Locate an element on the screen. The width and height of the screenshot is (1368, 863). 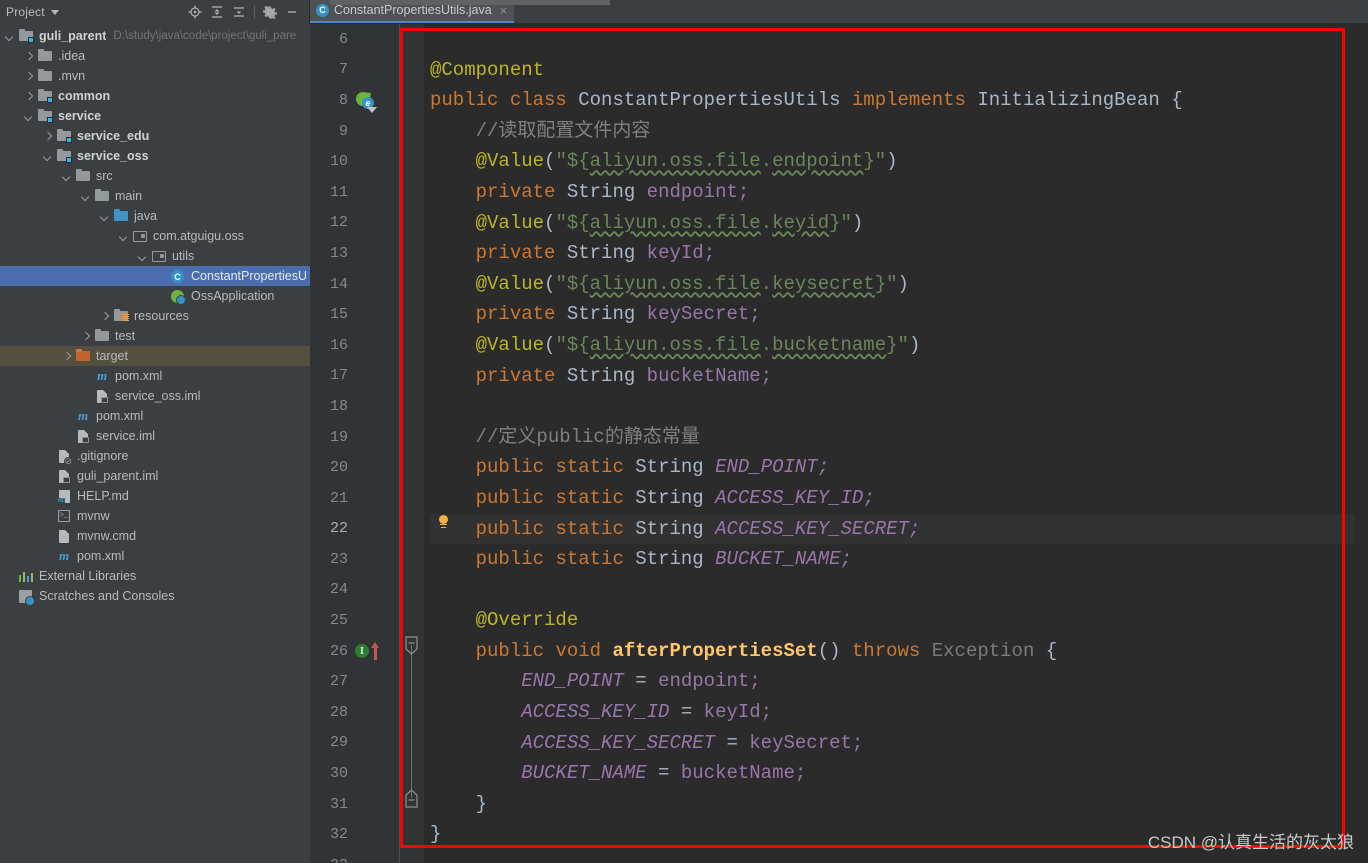
gutter-line-21: 21 is located at coordinates (354, 498).